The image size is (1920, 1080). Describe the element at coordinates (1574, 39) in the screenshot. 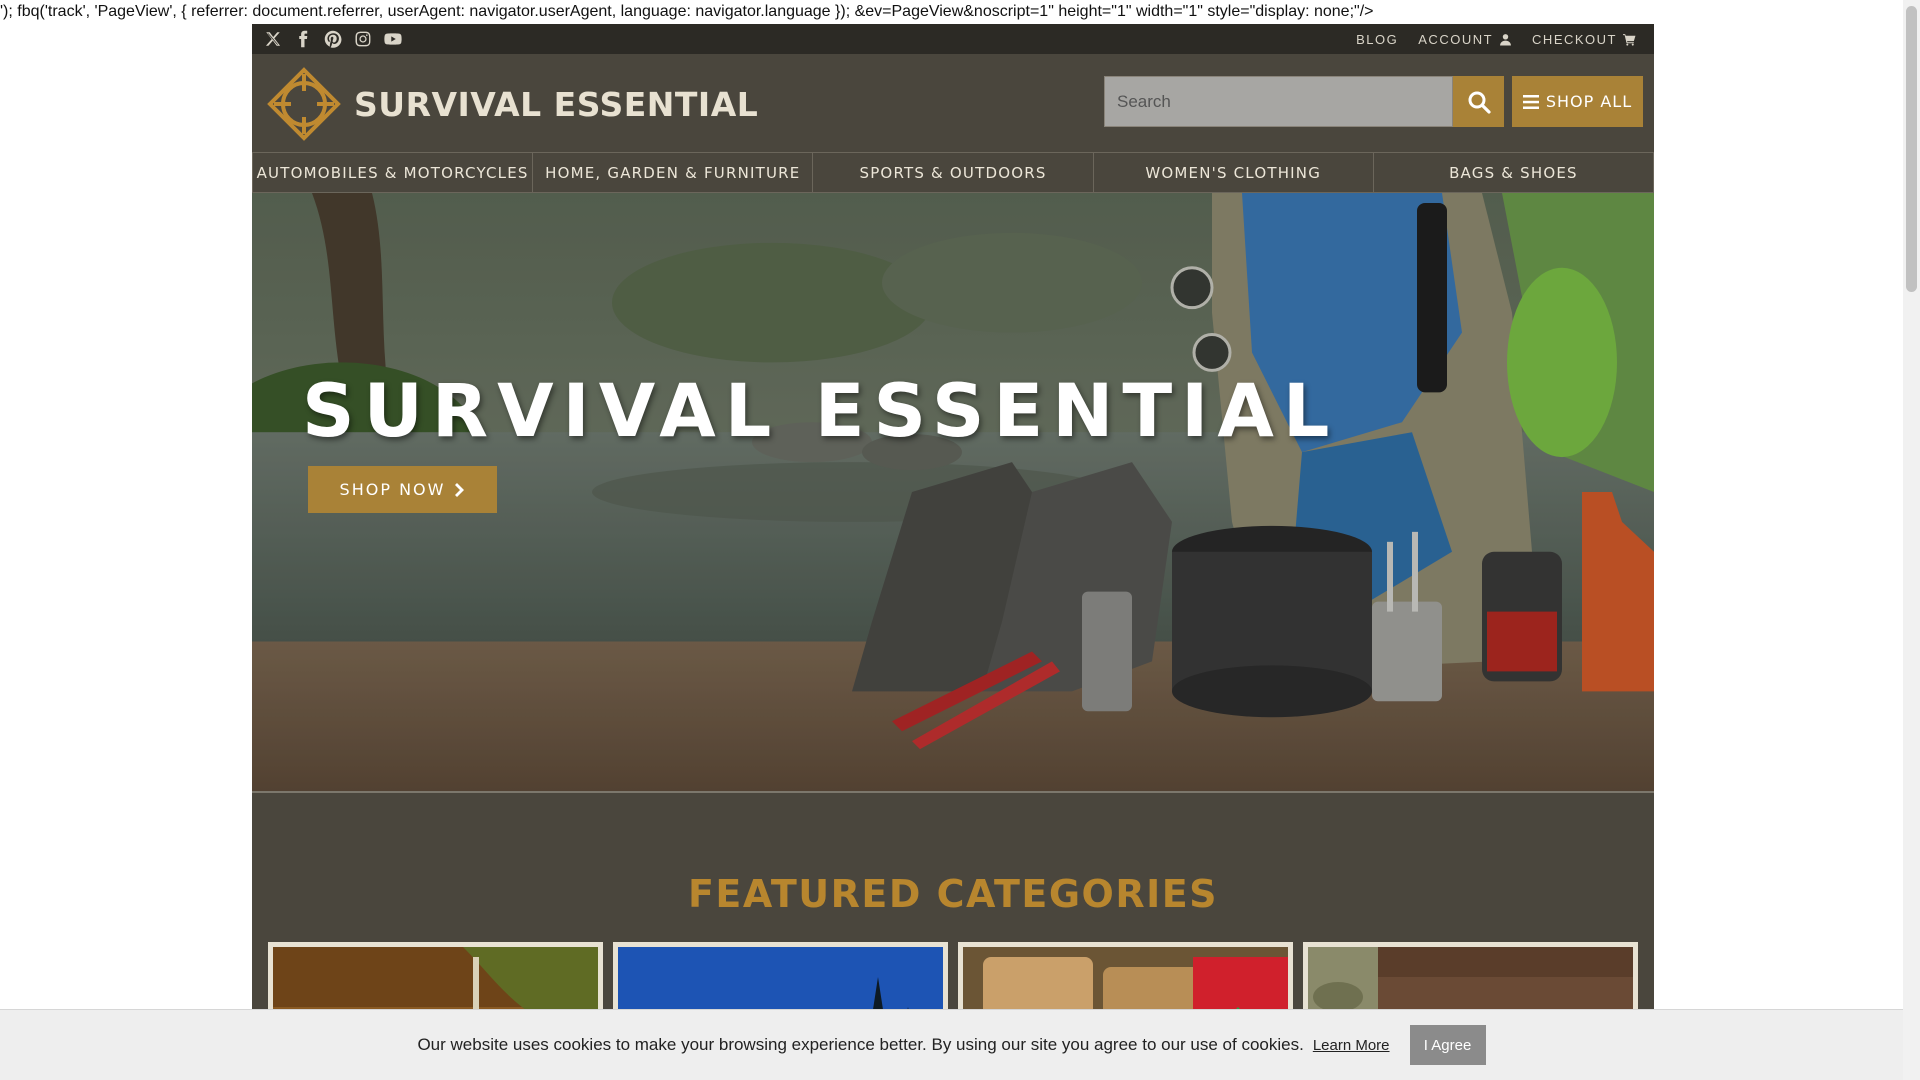

I see `checkout-link-label: CHECKOUT` at that location.